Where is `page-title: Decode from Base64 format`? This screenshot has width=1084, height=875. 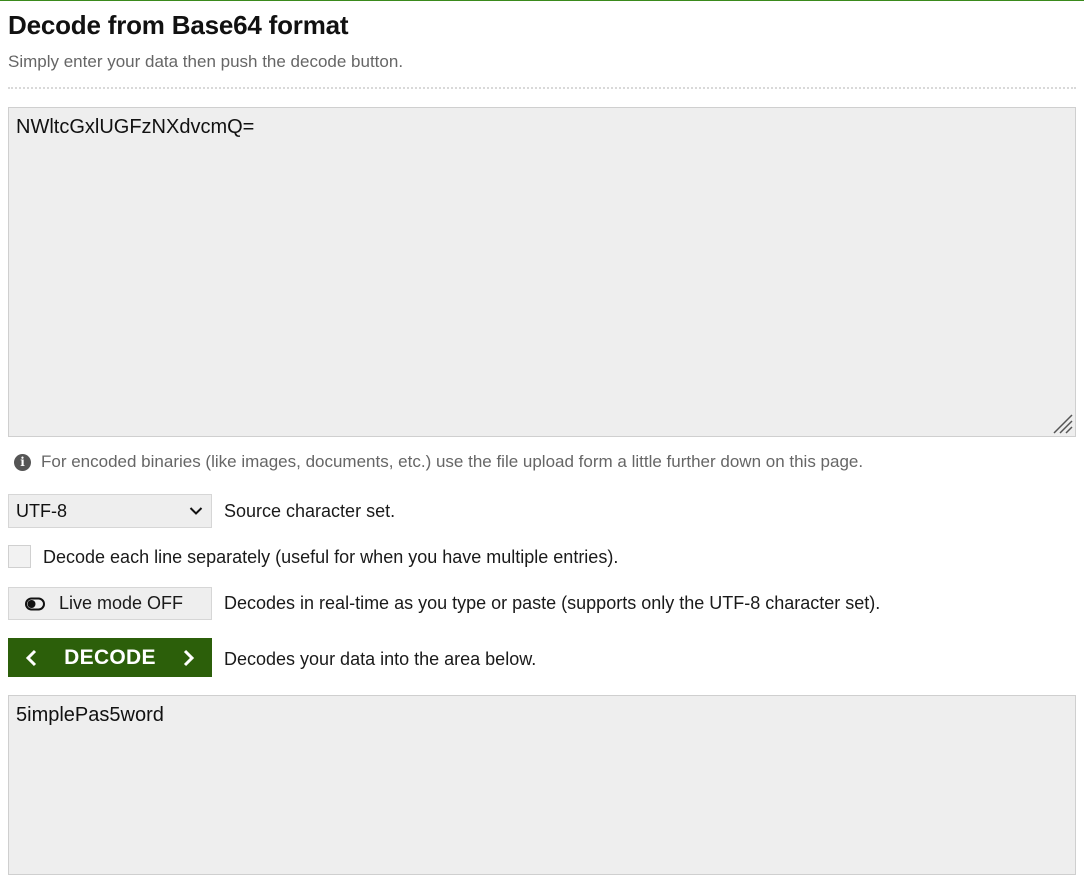
page-title: Decode from Base64 format is located at coordinates (178, 25).